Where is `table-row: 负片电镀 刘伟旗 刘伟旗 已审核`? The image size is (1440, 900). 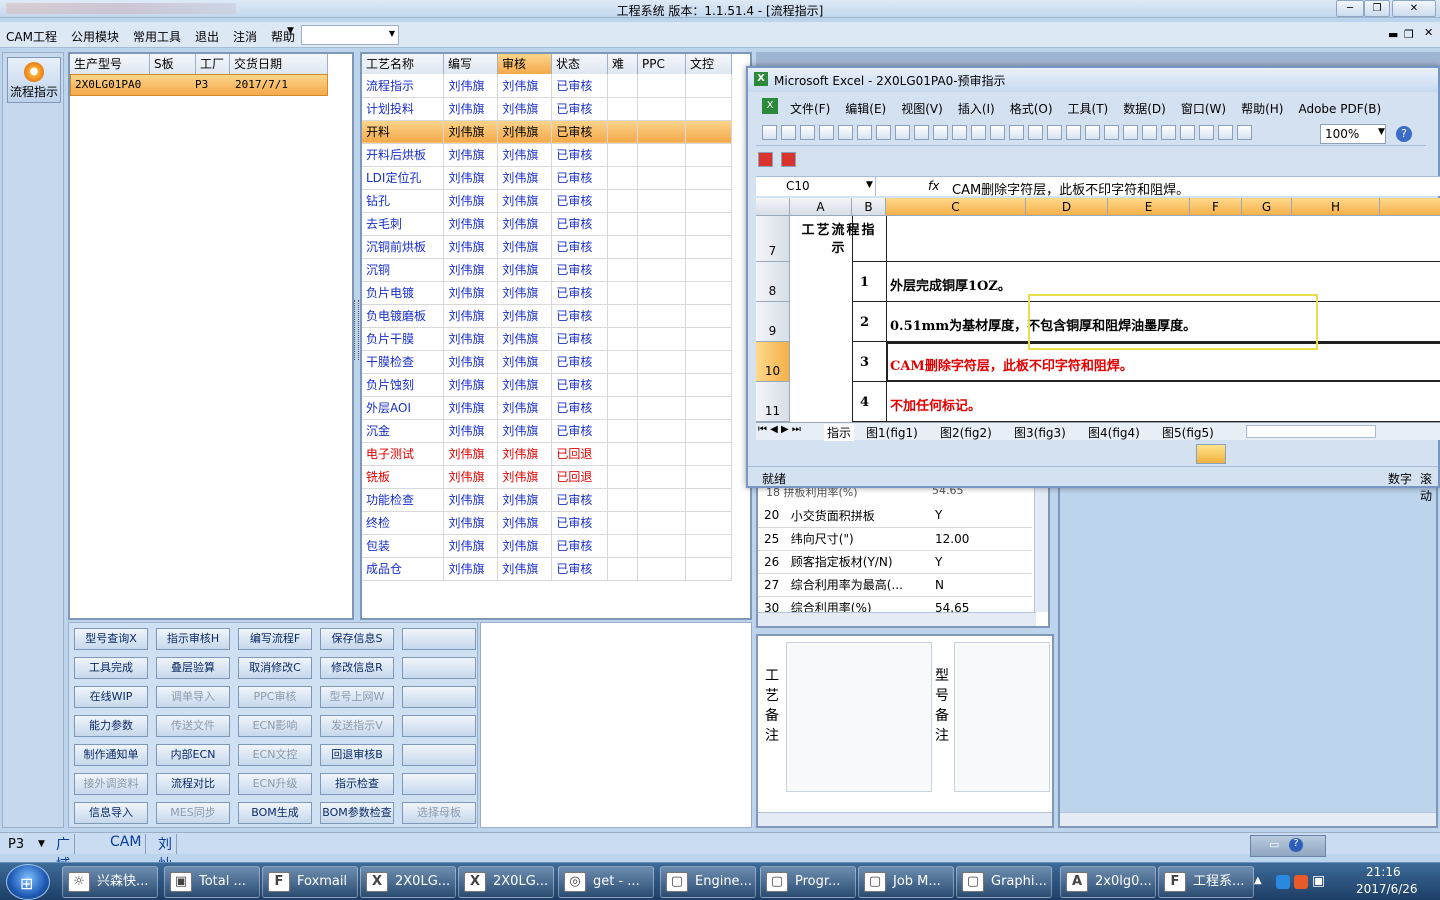 table-row: 负片电镀 刘伟旗 刘伟旗 已审核 is located at coordinates (547, 293).